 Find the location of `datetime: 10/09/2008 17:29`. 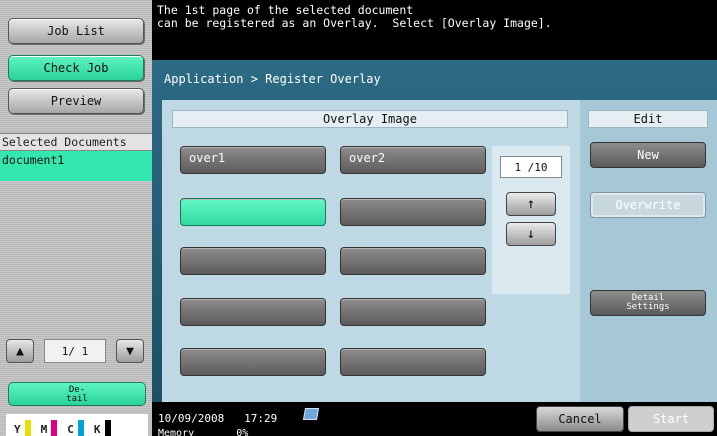

datetime: 10/09/2008 17:29 is located at coordinates (217, 418).